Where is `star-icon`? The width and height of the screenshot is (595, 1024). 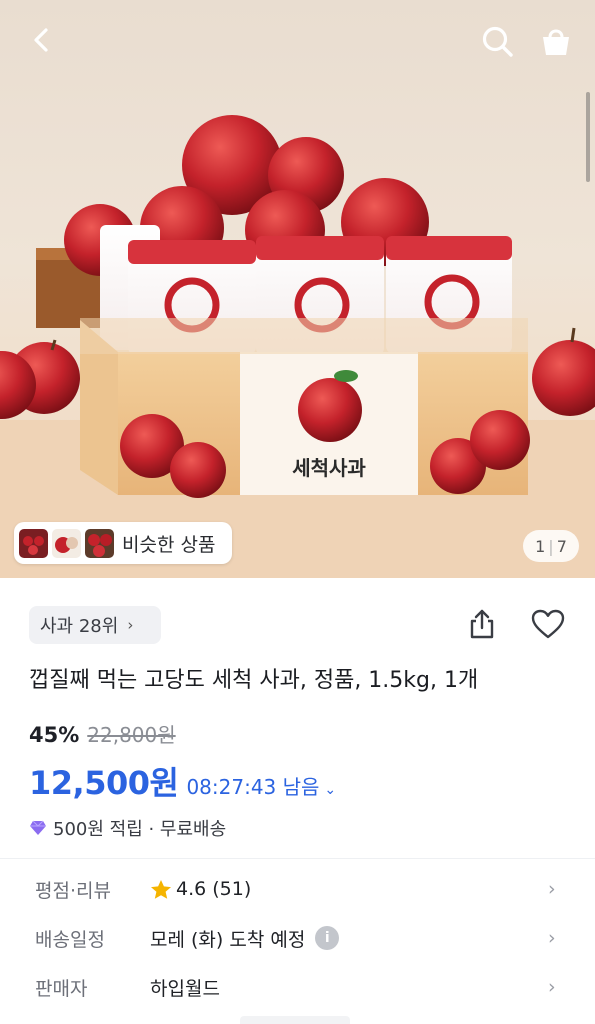 star-icon is located at coordinates (161, 889).